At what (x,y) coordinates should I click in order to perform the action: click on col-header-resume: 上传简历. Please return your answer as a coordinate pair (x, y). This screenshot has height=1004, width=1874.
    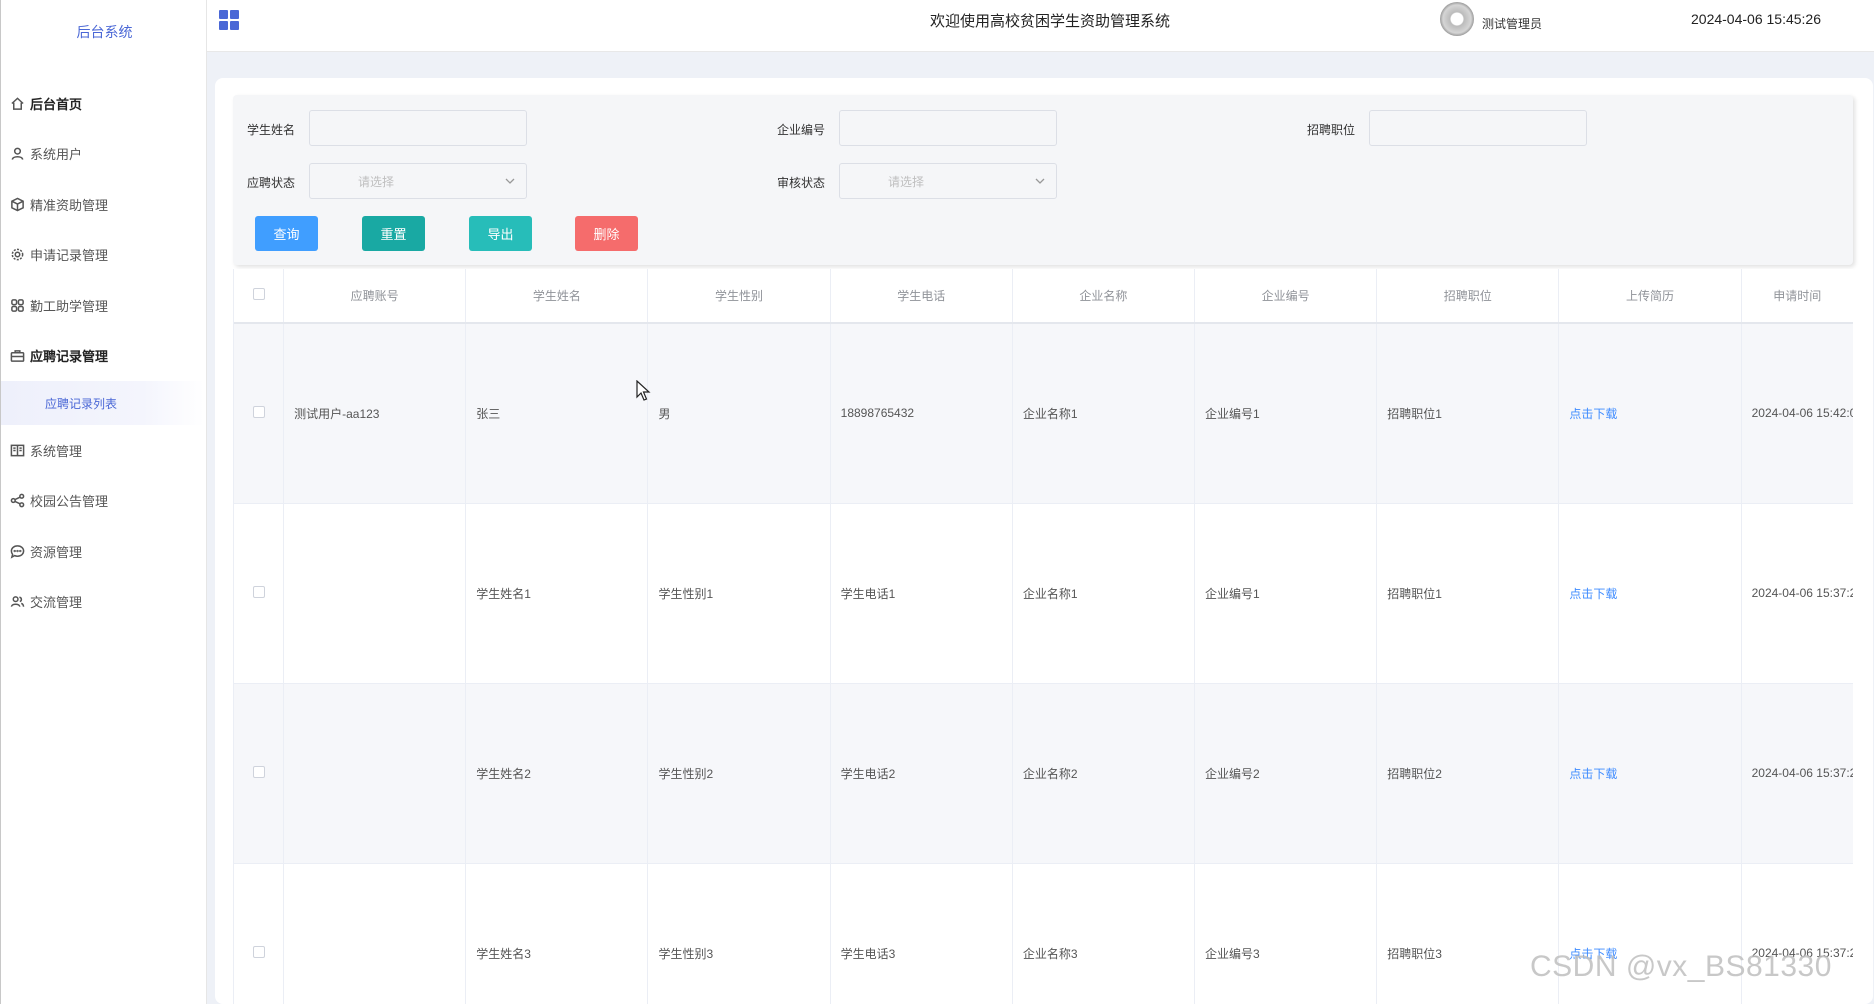
    Looking at the image, I should click on (1650, 296).